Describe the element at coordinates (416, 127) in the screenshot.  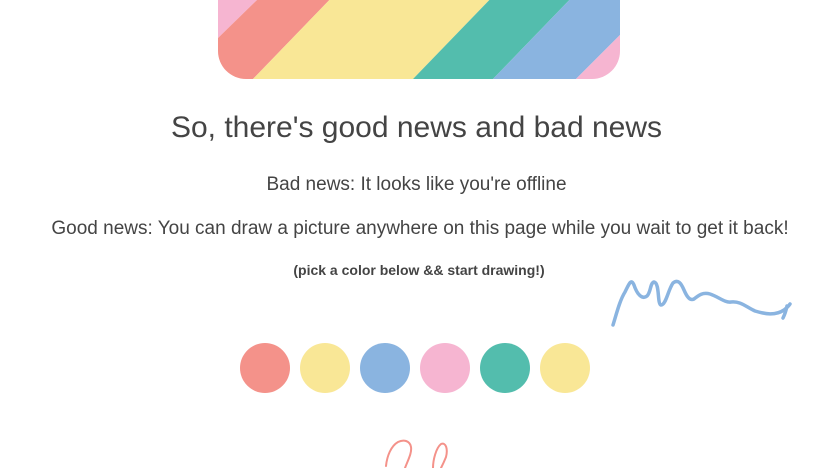
I see `page-title: So, there's good news and bad news` at that location.